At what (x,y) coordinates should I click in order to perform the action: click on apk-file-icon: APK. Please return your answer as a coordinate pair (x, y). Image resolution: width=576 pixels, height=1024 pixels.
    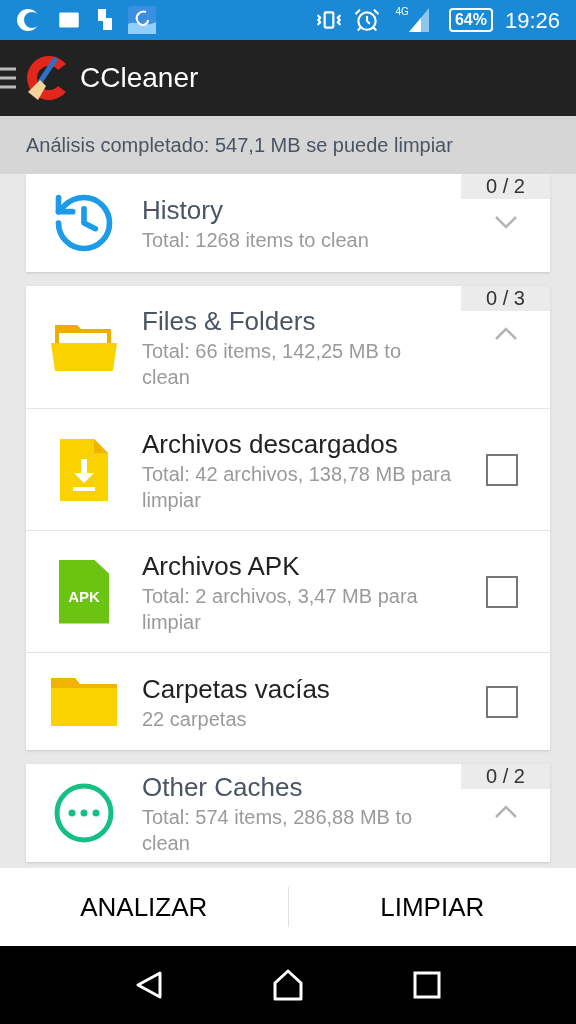
    Looking at the image, I should click on (84, 591).